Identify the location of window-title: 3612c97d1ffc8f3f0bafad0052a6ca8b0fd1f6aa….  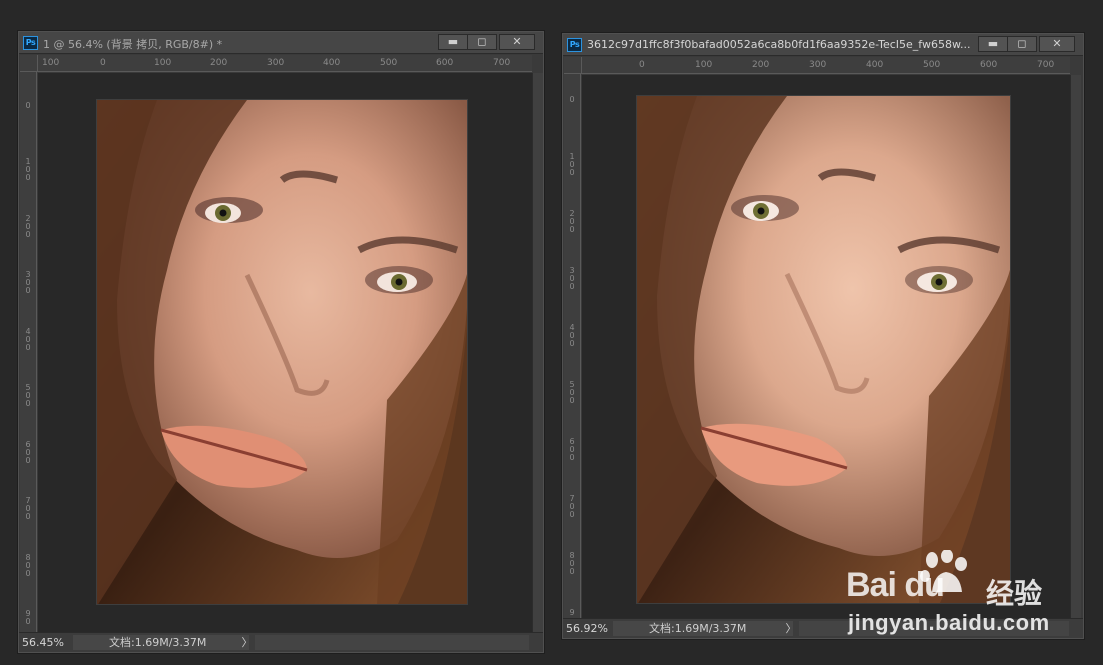
(779, 44).